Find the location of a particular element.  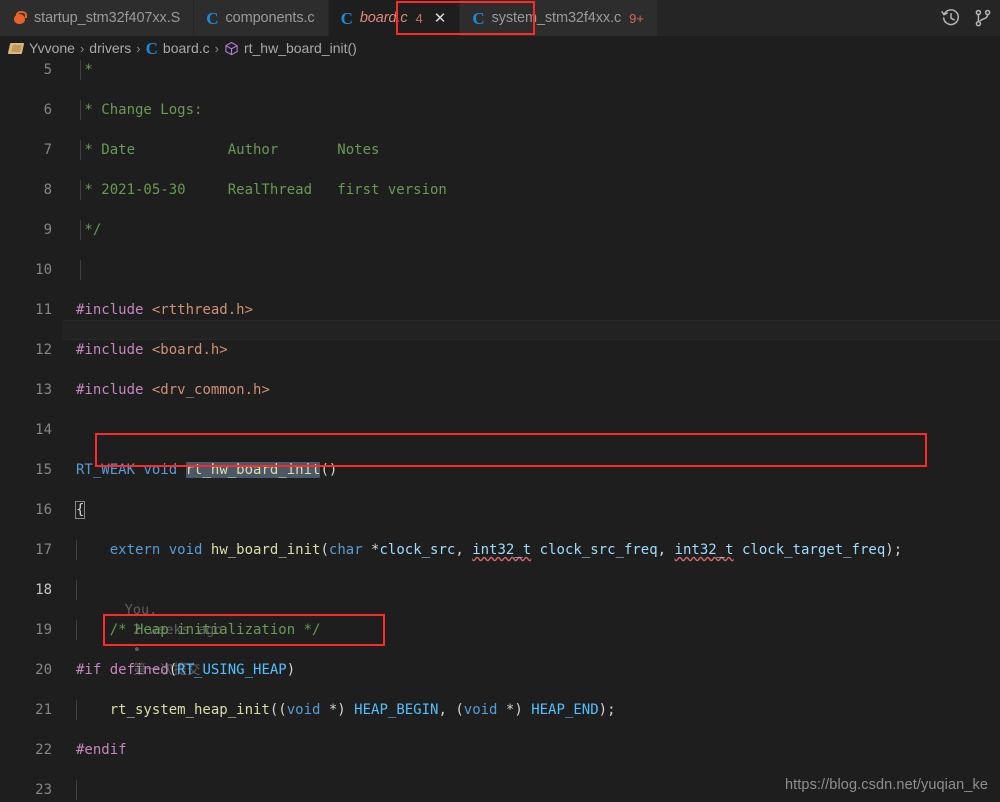

code-text: * 2021-05-30 RealThread first version is located at coordinates (261, 190).